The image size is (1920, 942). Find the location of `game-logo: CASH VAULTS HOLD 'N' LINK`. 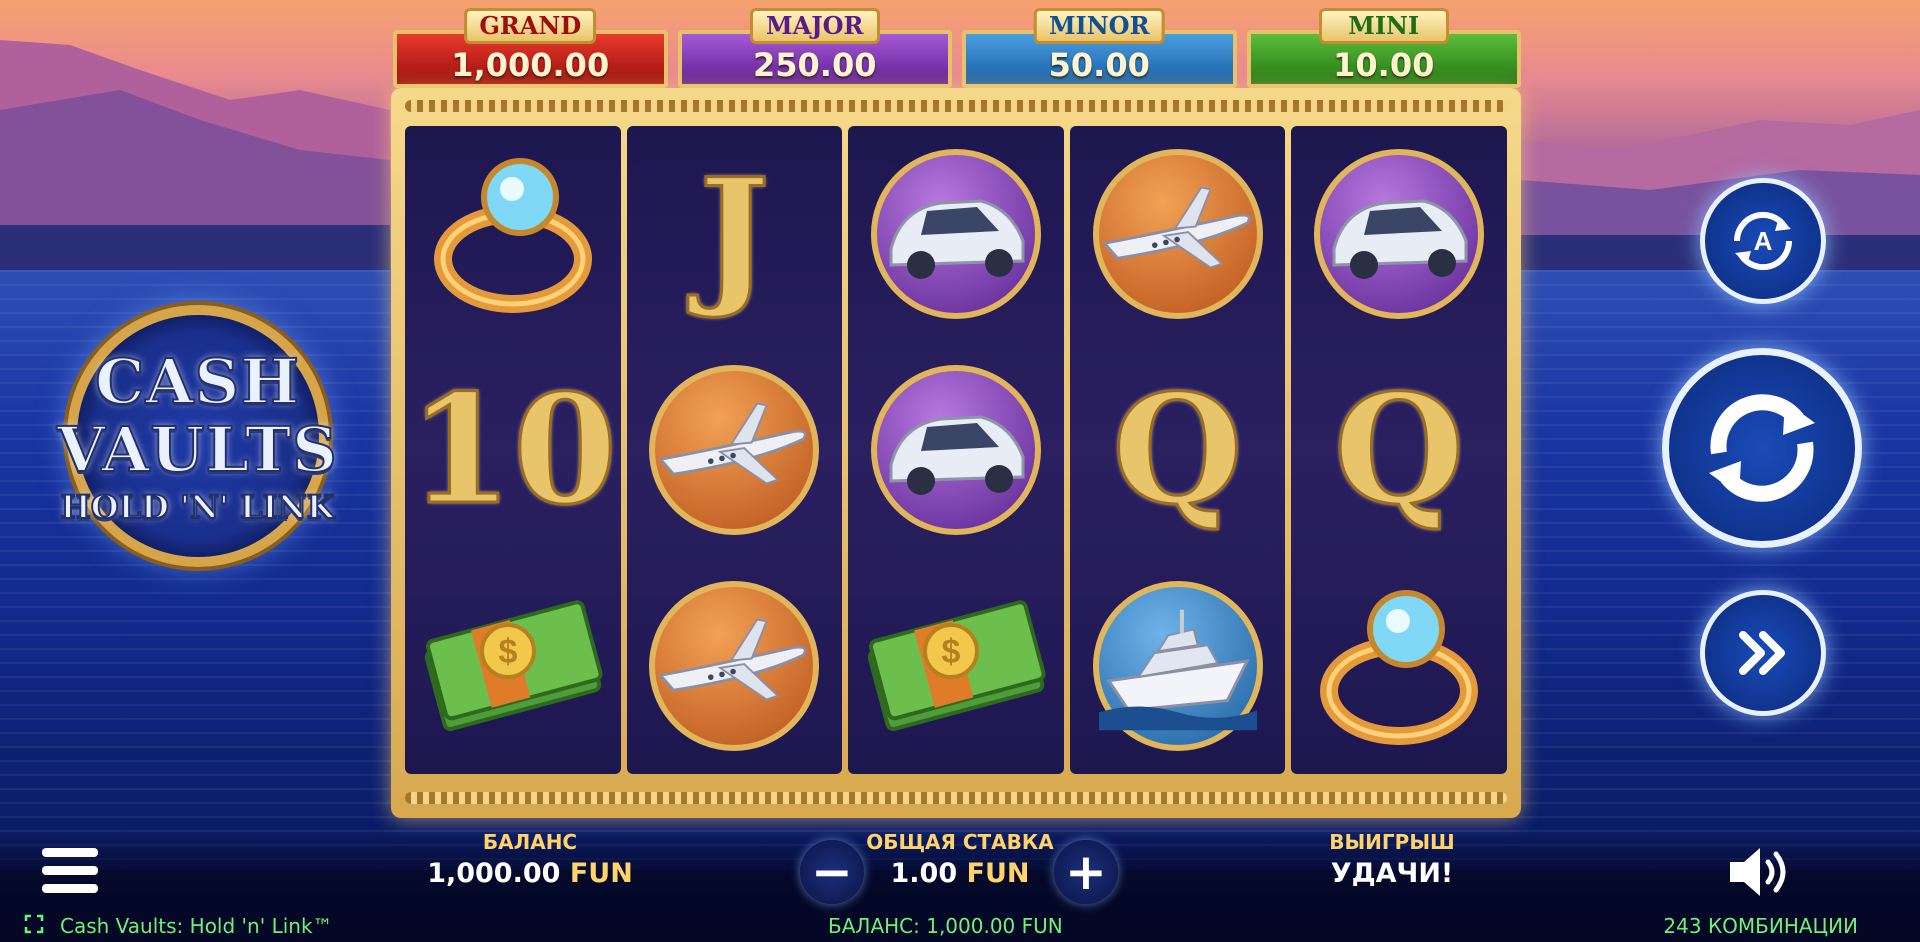

game-logo: CASH VAULTS HOLD 'N' LINK is located at coordinates (197, 440).